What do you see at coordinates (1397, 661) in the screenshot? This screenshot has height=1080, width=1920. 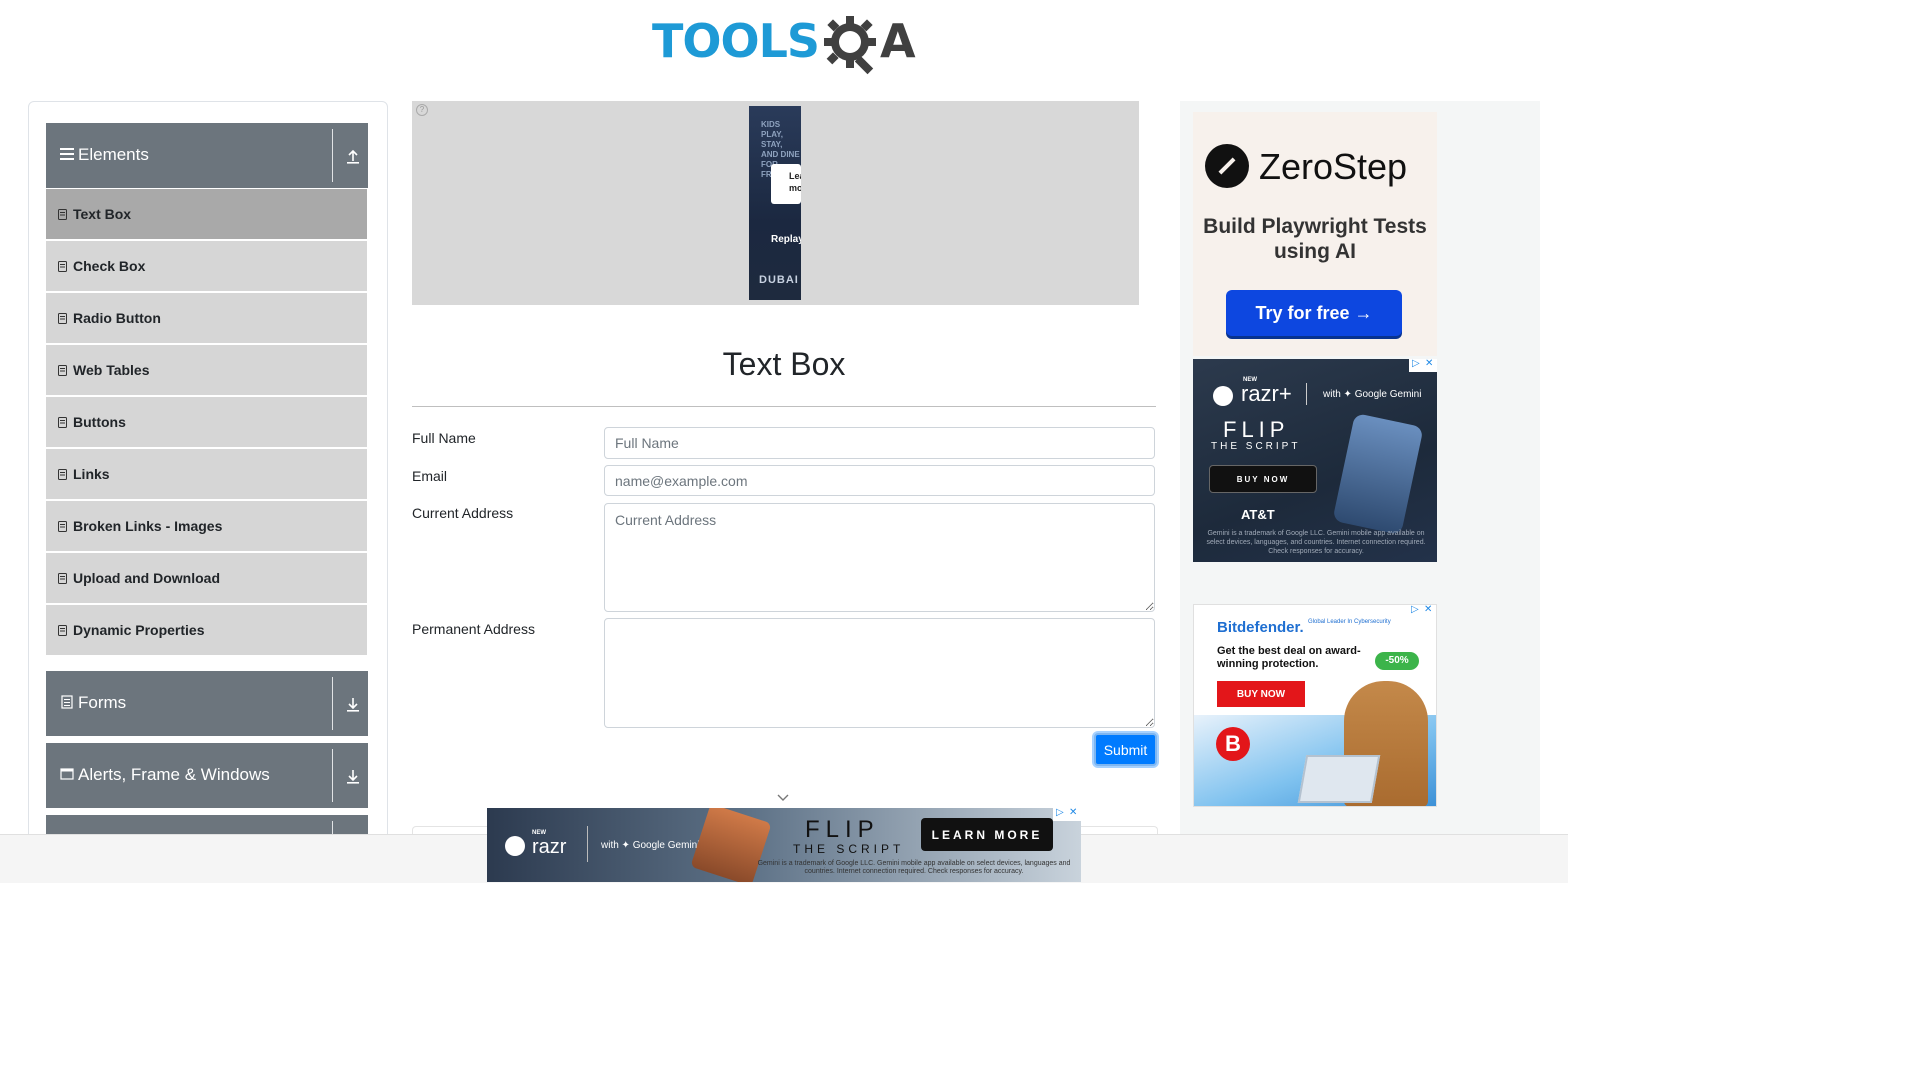 I see `discount-badge: -50%` at bounding box center [1397, 661].